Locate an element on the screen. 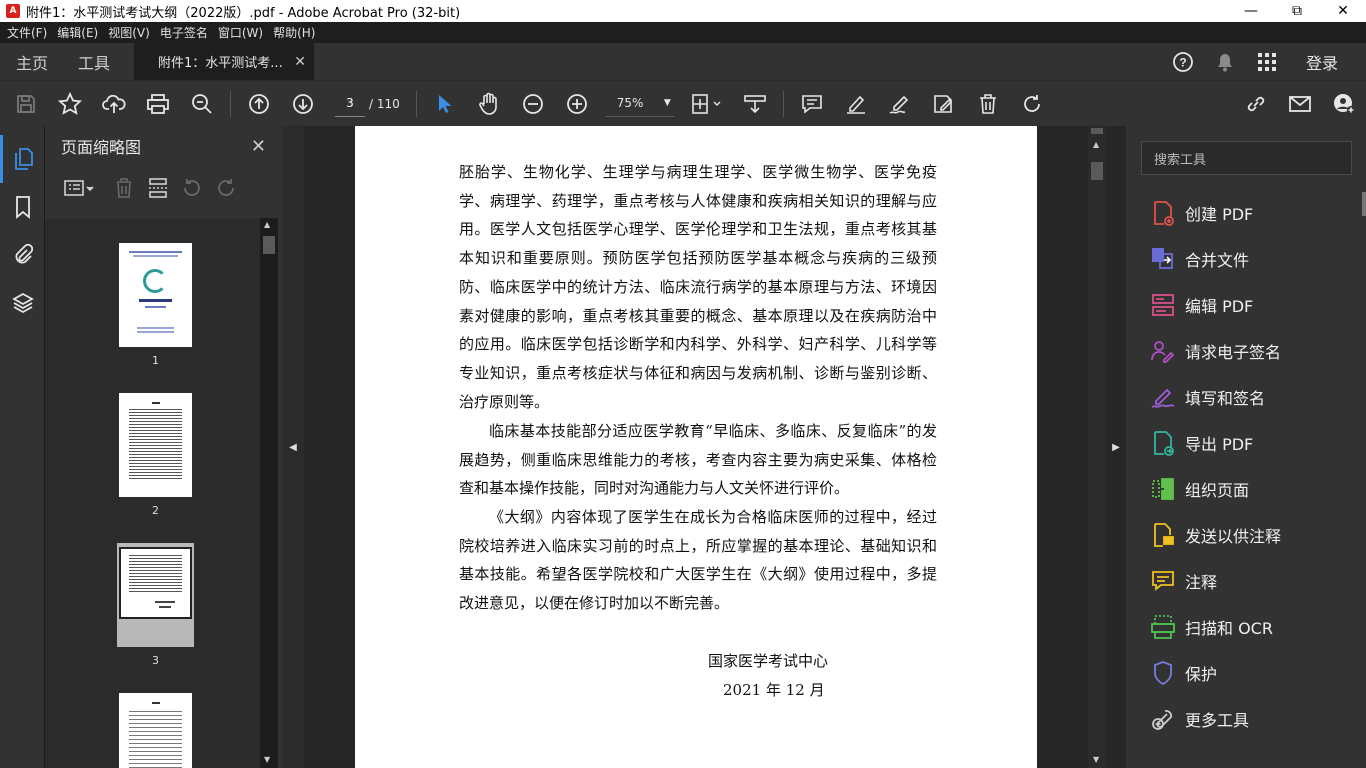  tool-combine-files: 合并文件 is located at coordinates (1198, 259).